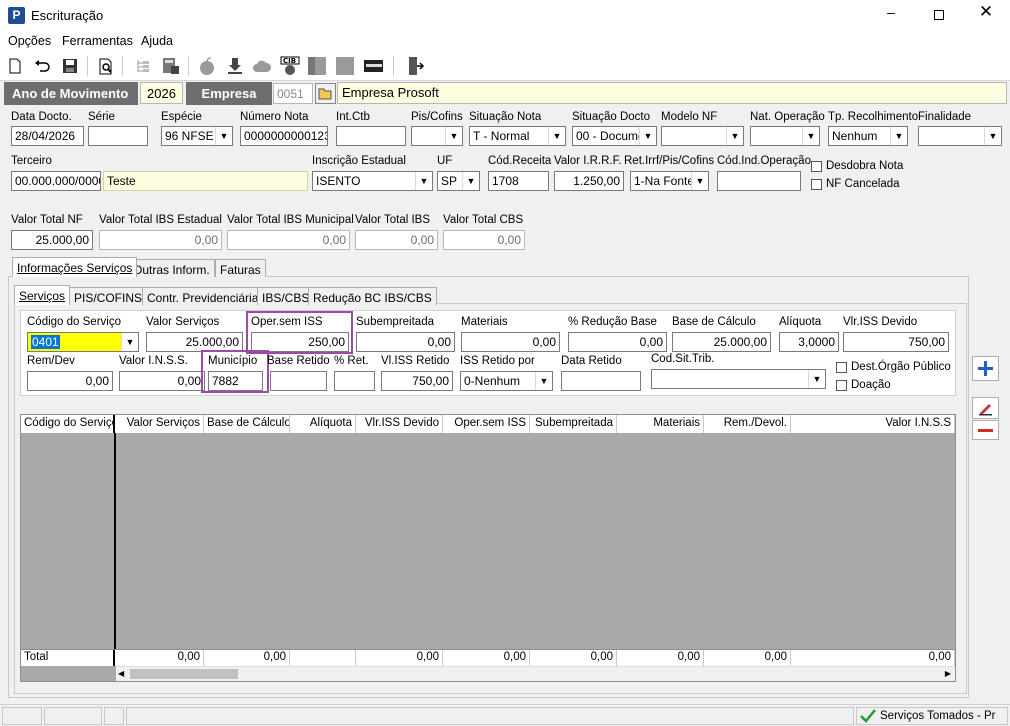 This screenshot has height=726, width=1010. What do you see at coordinates (293, 93) in the screenshot?
I see `empresa-code: 0051` at bounding box center [293, 93].